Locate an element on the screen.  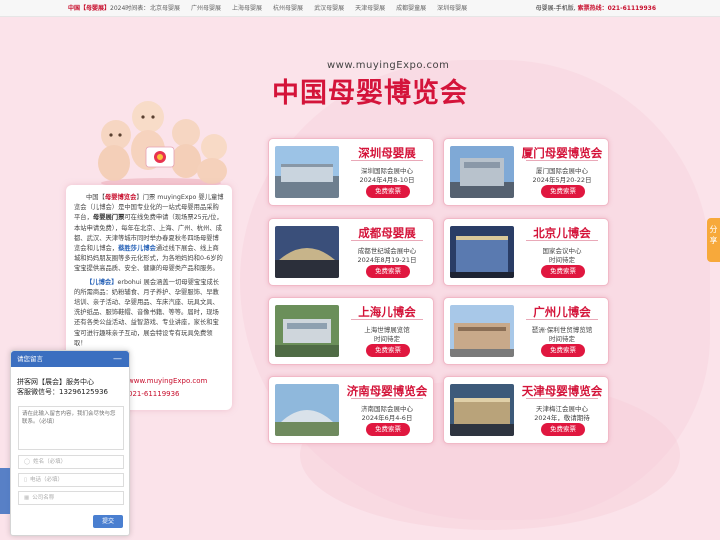
site-url: www.muyingExpo.com is located at coordinates (388, 65).